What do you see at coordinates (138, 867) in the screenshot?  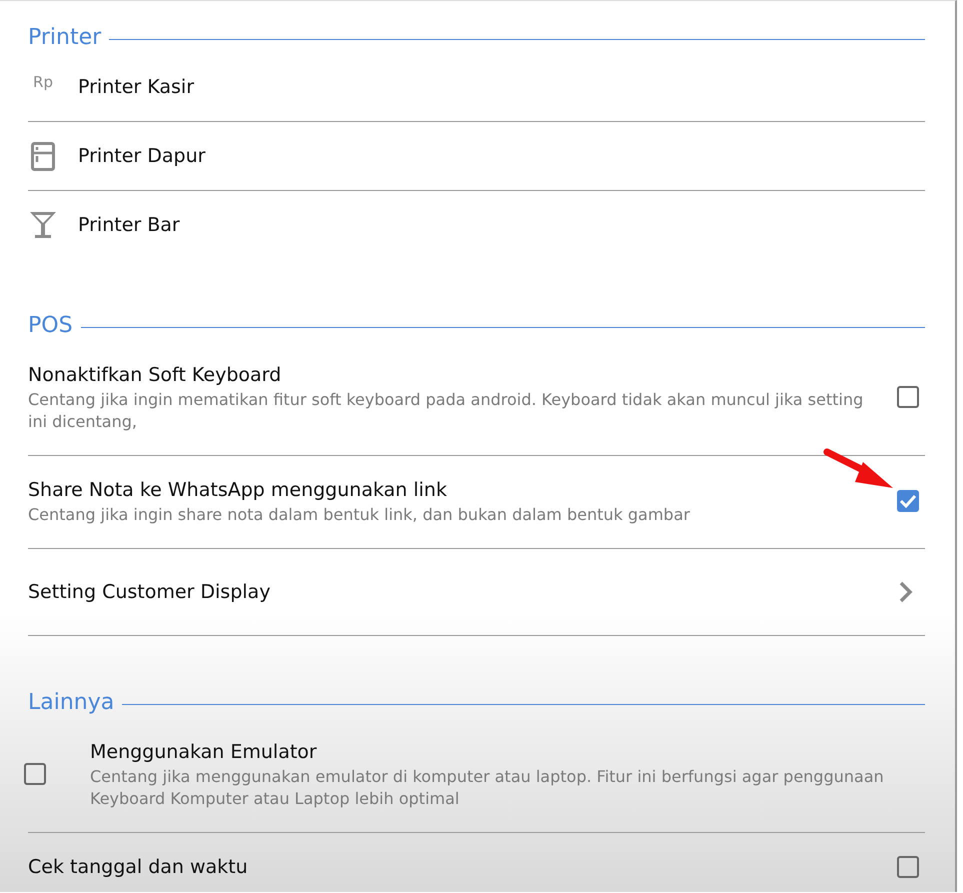 I see `setting-title: Cek tanggal dan waktu` at bounding box center [138, 867].